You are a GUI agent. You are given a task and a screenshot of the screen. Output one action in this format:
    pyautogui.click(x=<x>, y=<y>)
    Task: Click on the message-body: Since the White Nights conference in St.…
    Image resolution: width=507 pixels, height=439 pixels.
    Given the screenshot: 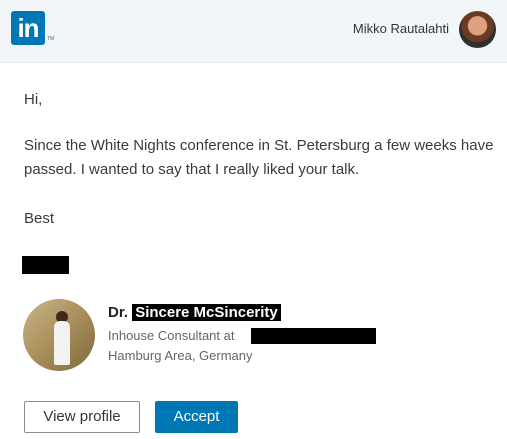 What is the action you would take?
    pyautogui.click(x=259, y=157)
    